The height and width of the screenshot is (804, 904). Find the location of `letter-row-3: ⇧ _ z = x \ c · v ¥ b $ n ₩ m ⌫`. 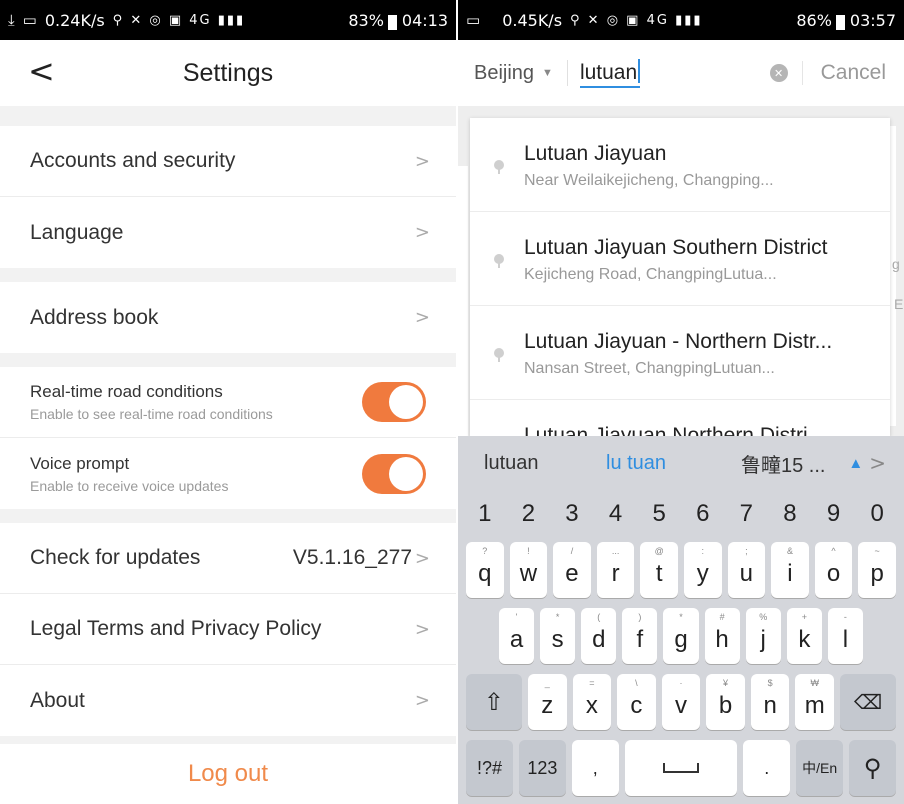

letter-row-3: ⇧ _ z = x \ c · v ¥ b $ n ₩ m ⌫ is located at coordinates (681, 702).